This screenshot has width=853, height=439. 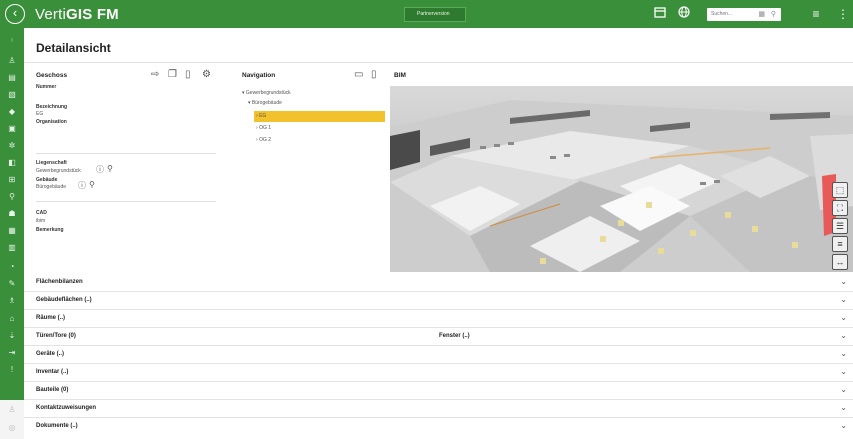 What do you see at coordinates (374, 74) in the screenshot?
I see `document-search-icon: ▯` at bounding box center [374, 74].